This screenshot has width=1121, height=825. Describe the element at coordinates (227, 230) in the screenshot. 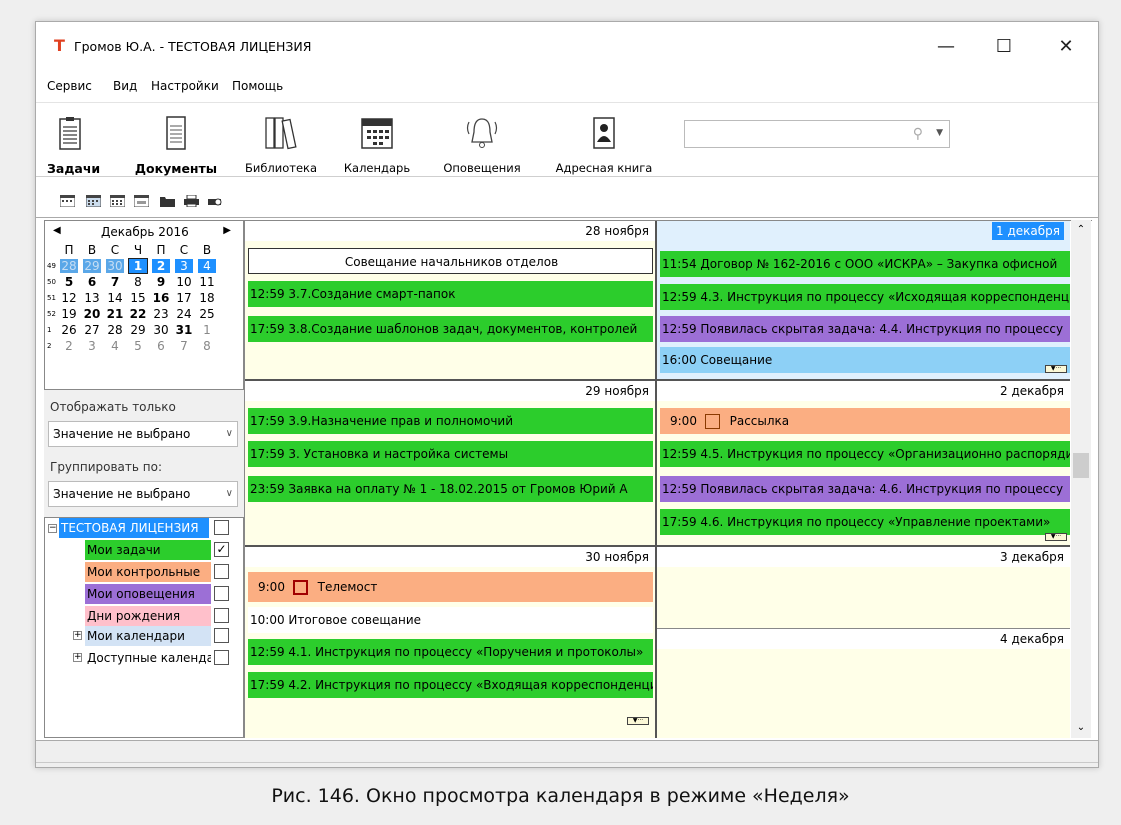

I see `next-month-icon: ▶` at that location.